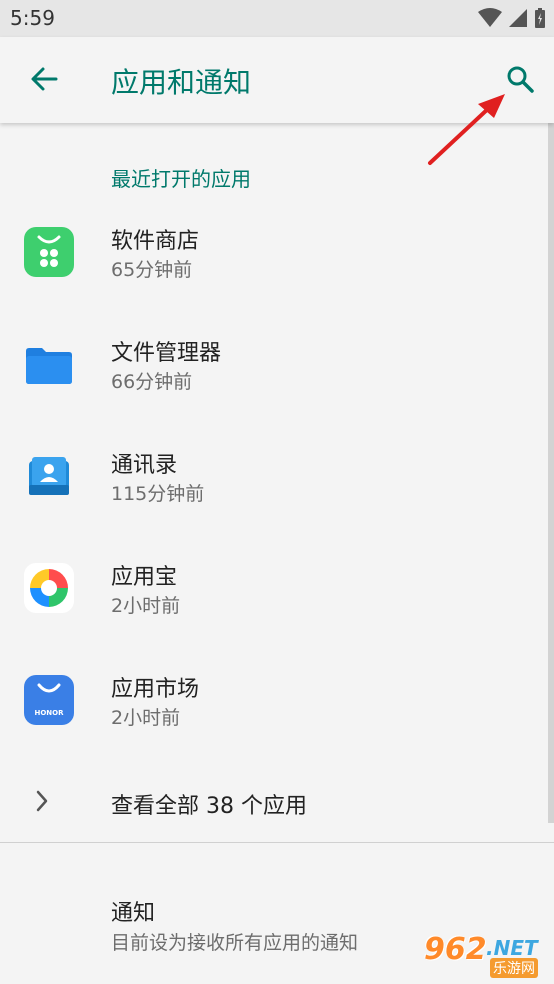 The image size is (554, 984). I want to click on contacts-icon, so click(49, 476).